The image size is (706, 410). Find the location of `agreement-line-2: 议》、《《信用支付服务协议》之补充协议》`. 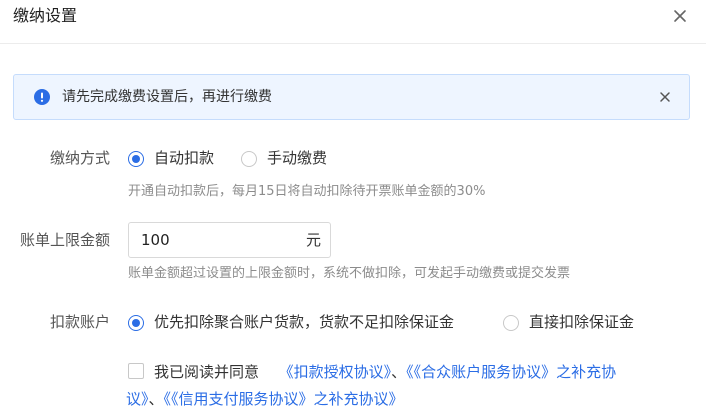

agreement-line-2: 议》、《《信用支付服务协议》之补充协议》 is located at coordinates (265, 399).